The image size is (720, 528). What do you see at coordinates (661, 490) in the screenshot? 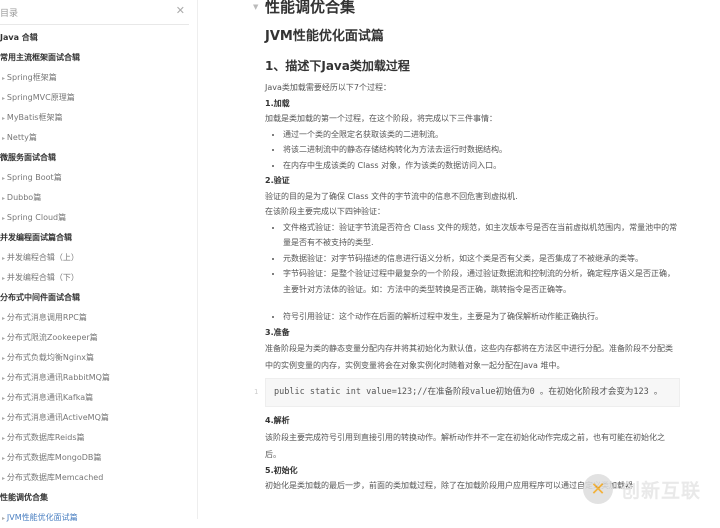
I see `watermark-text: 创新互联` at bounding box center [661, 490].